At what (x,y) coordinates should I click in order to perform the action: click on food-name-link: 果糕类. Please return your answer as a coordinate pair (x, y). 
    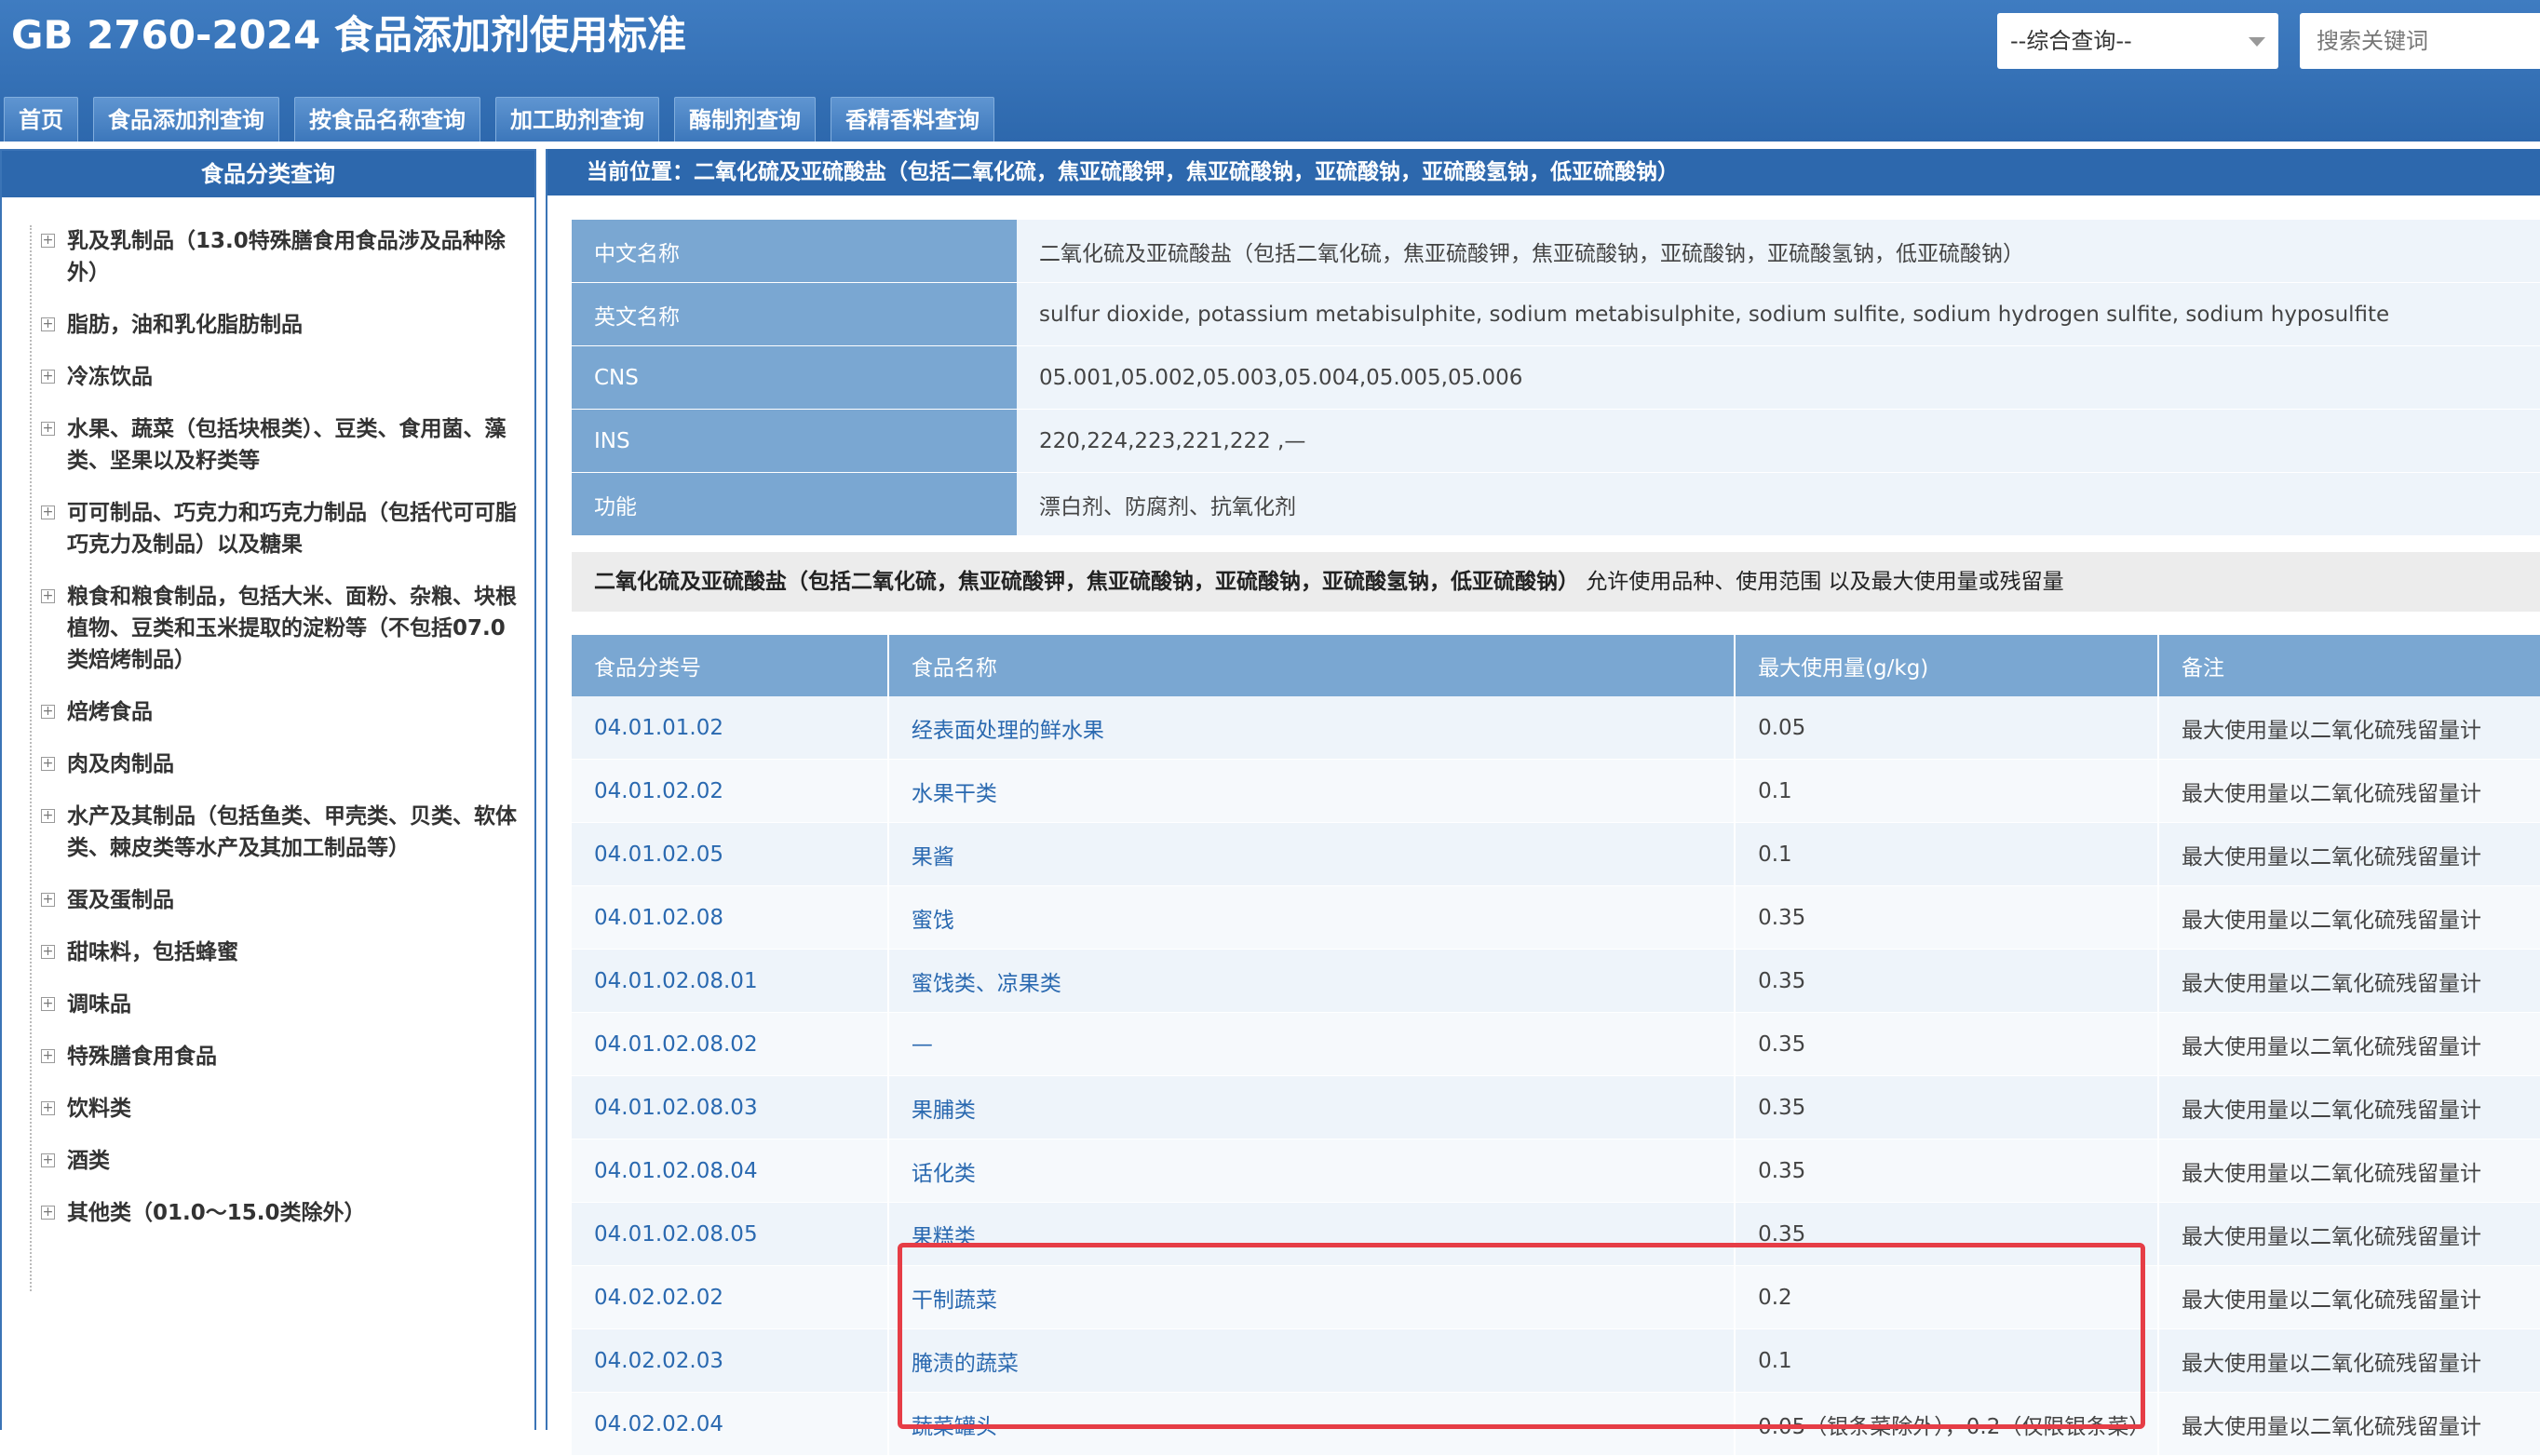
    Looking at the image, I should click on (1311, 1234).